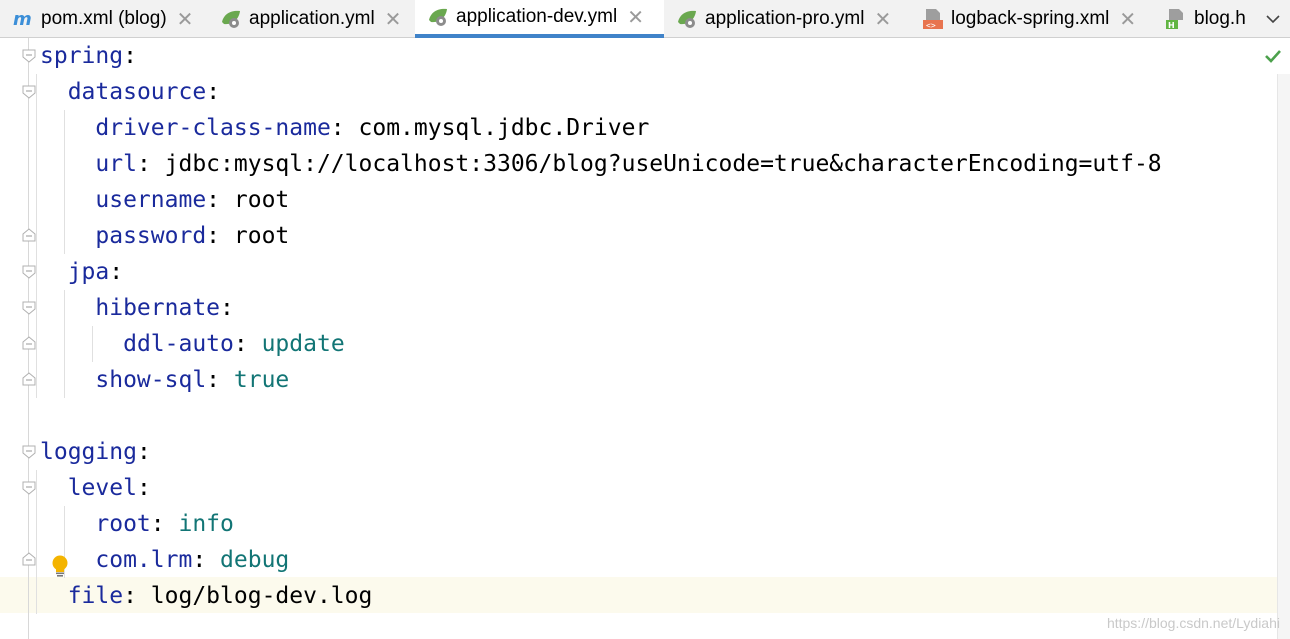  I want to click on yaml-key: url, so click(116, 164).